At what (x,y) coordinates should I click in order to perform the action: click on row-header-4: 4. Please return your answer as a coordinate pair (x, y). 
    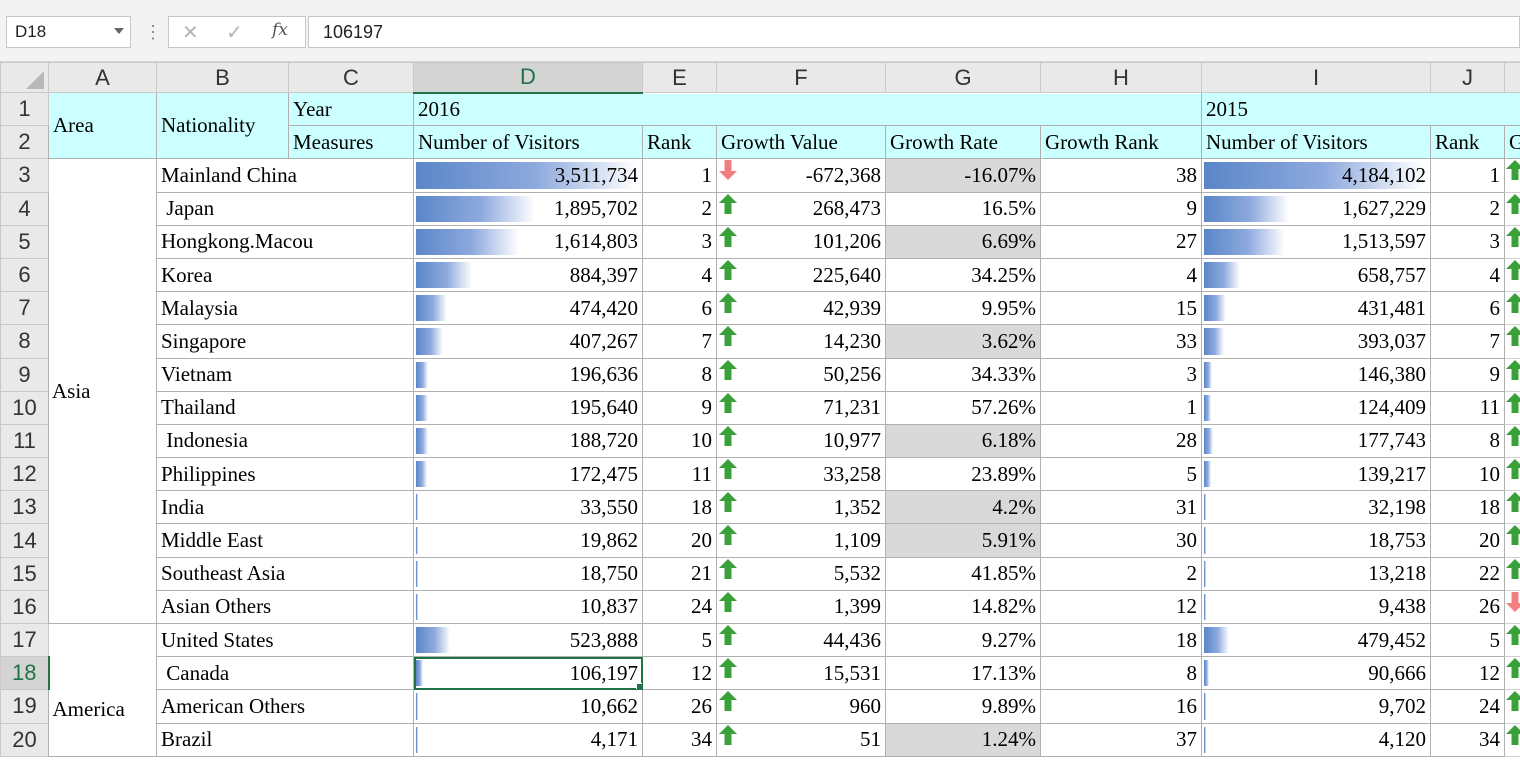
    Looking at the image, I should click on (24, 208).